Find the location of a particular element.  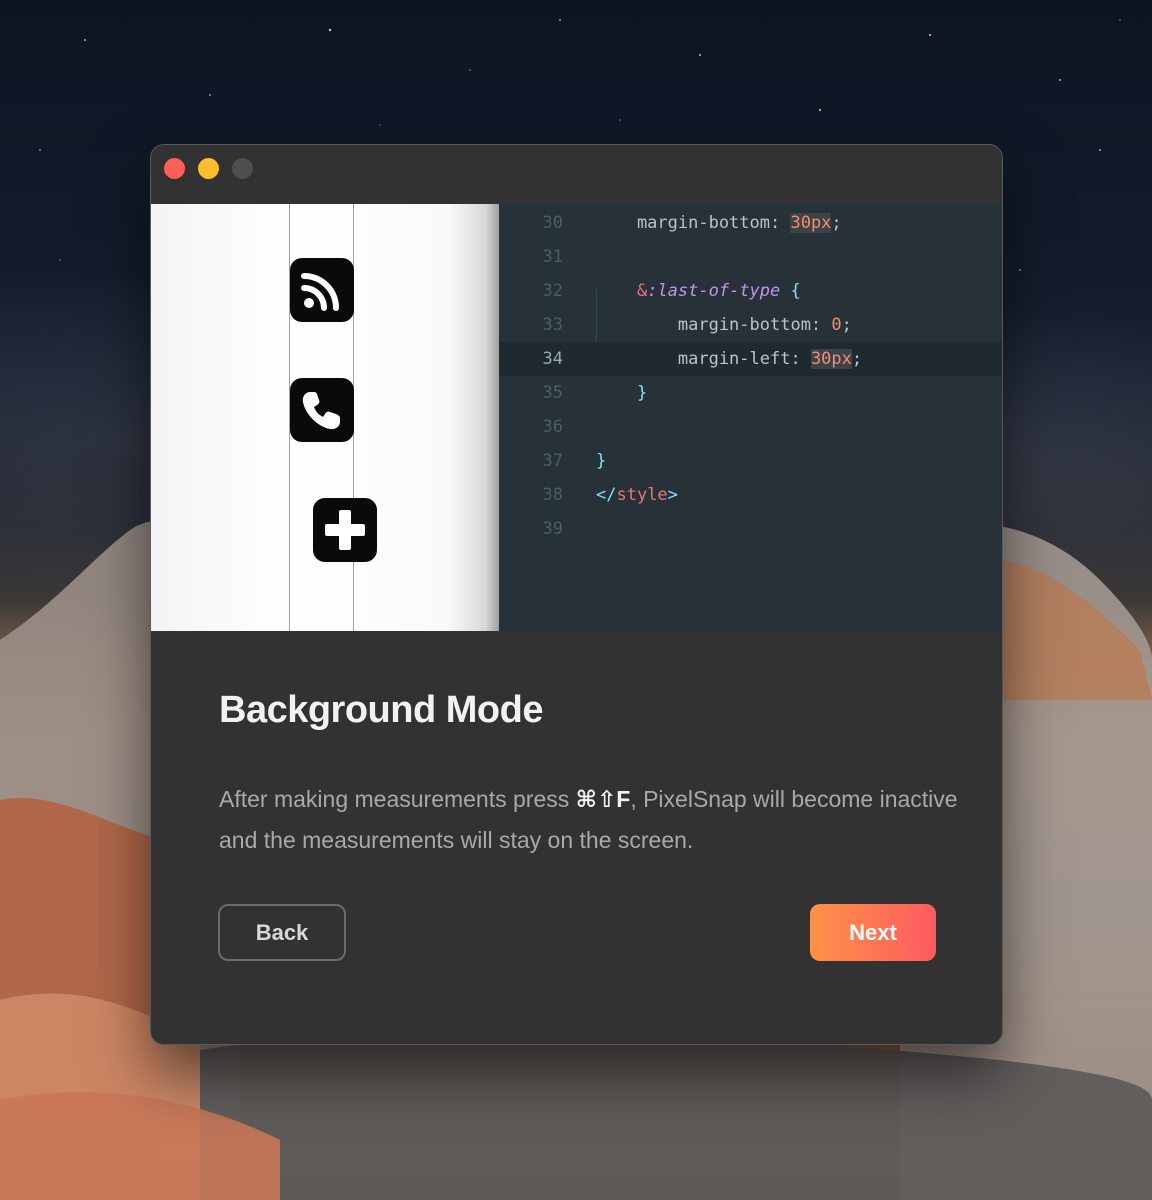

line-number: 34 is located at coordinates (552, 359).